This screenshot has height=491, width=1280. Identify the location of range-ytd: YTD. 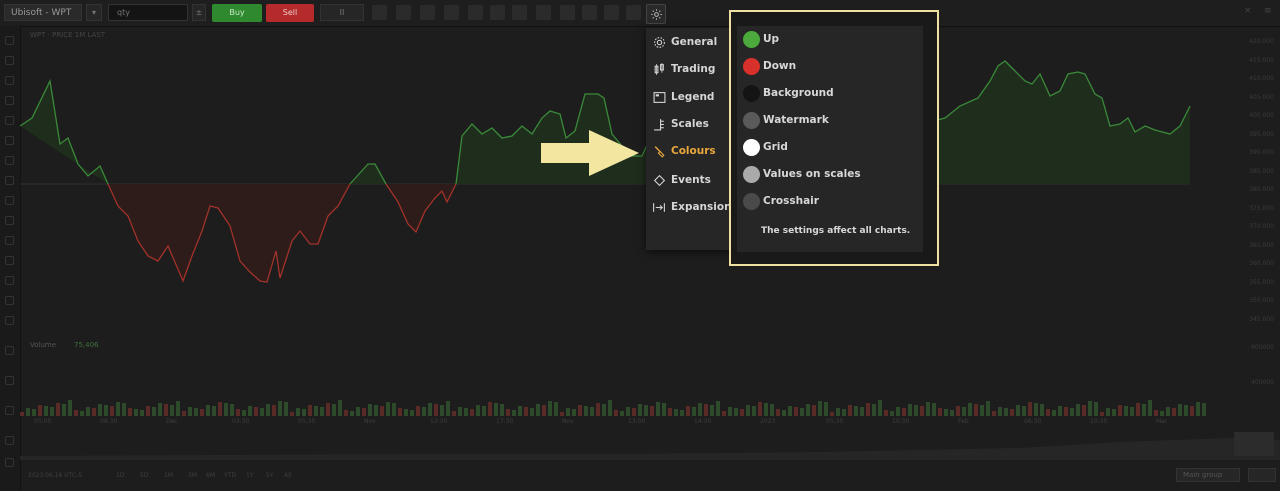
(230, 475).